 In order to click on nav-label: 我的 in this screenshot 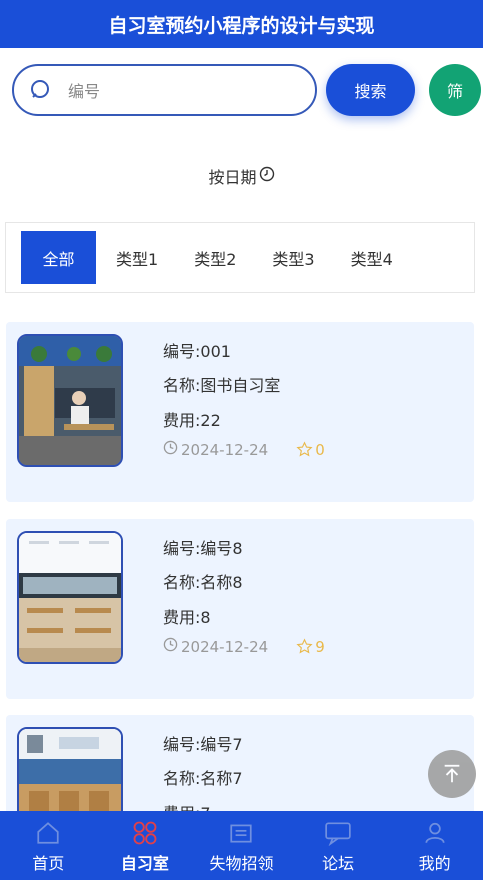, I will do `click(434, 863)`.